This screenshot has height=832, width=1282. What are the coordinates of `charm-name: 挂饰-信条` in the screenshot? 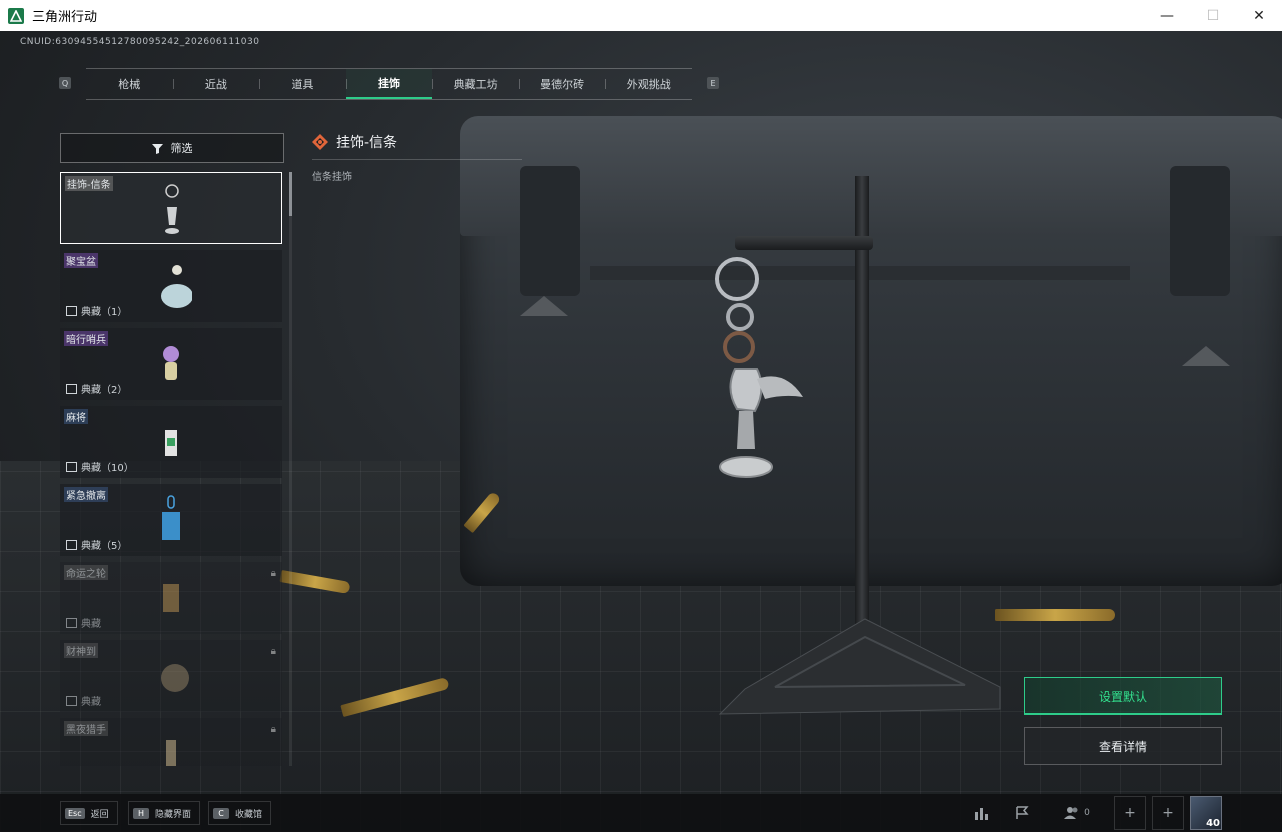 It's located at (89, 183).